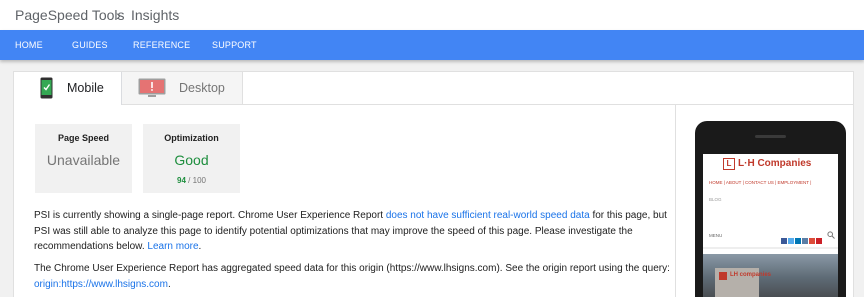  What do you see at coordinates (775, 163) in the screenshot?
I see `site-logo-text: L·H Companies` at bounding box center [775, 163].